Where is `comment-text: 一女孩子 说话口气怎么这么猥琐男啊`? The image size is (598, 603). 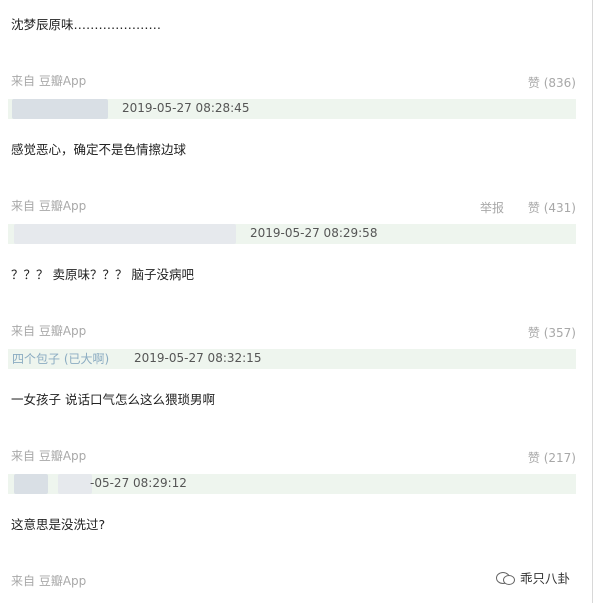
comment-text: 一女孩子 说话口气怎么这么猥琐男啊 is located at coordinates (113, 399).